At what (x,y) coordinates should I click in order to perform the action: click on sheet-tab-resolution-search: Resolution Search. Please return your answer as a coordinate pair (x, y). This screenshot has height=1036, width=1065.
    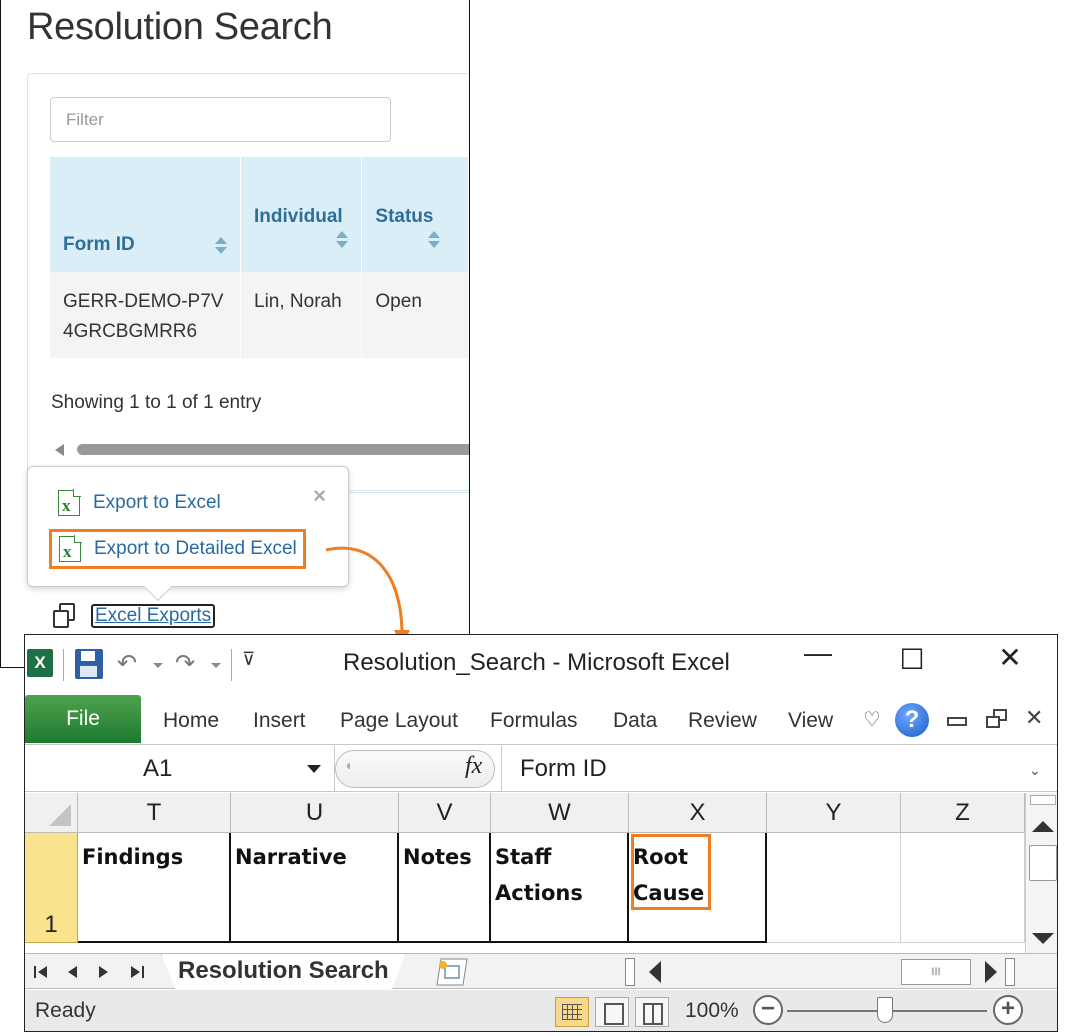
    Looking at the image, I should click on (283, 972).